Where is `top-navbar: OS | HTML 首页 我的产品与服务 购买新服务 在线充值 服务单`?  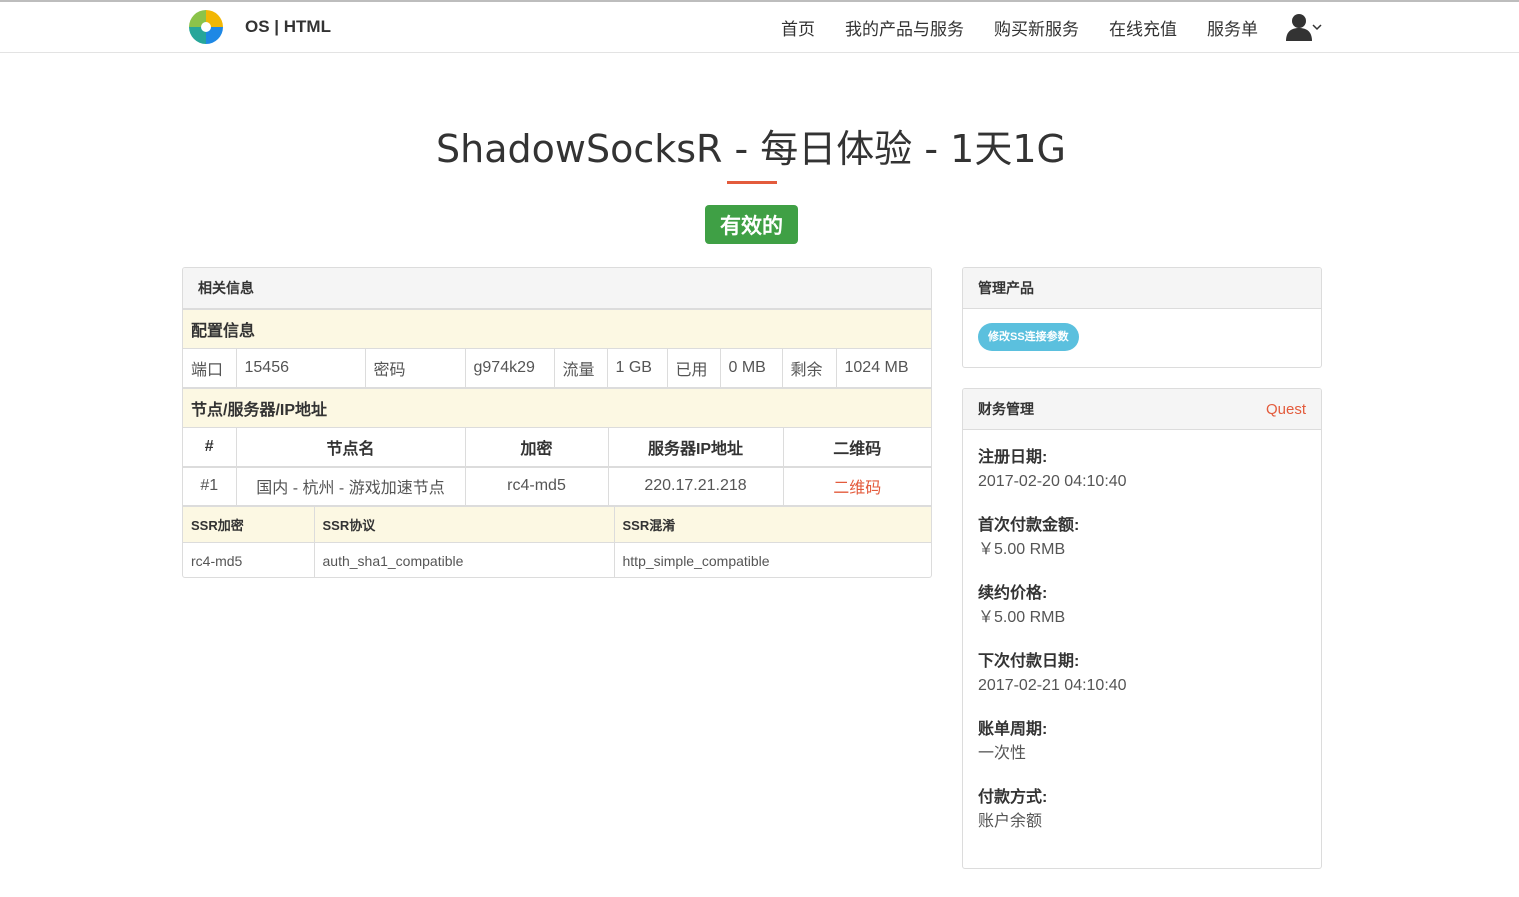
top-navbar: OS | HTML 首页 我的产品与服务 购买新服务 在线充值 服务单 is located at coordinates (759, 26).